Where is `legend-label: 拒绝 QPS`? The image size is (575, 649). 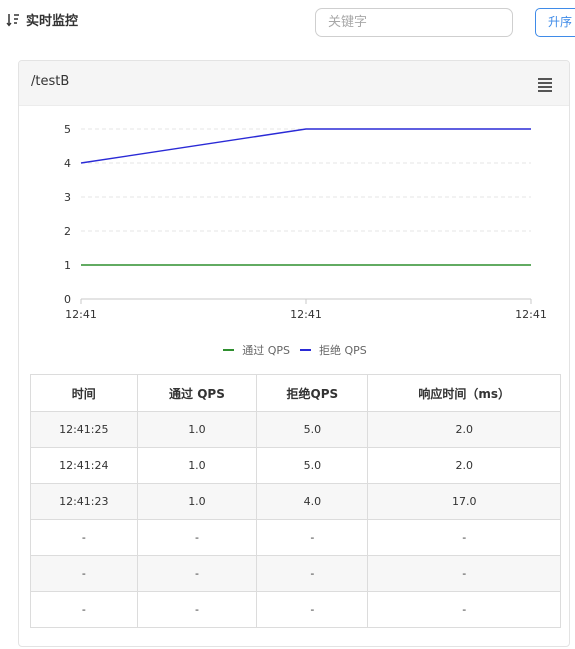
legend-label: 拒绝 QPS is located at coordinates (343, 350).